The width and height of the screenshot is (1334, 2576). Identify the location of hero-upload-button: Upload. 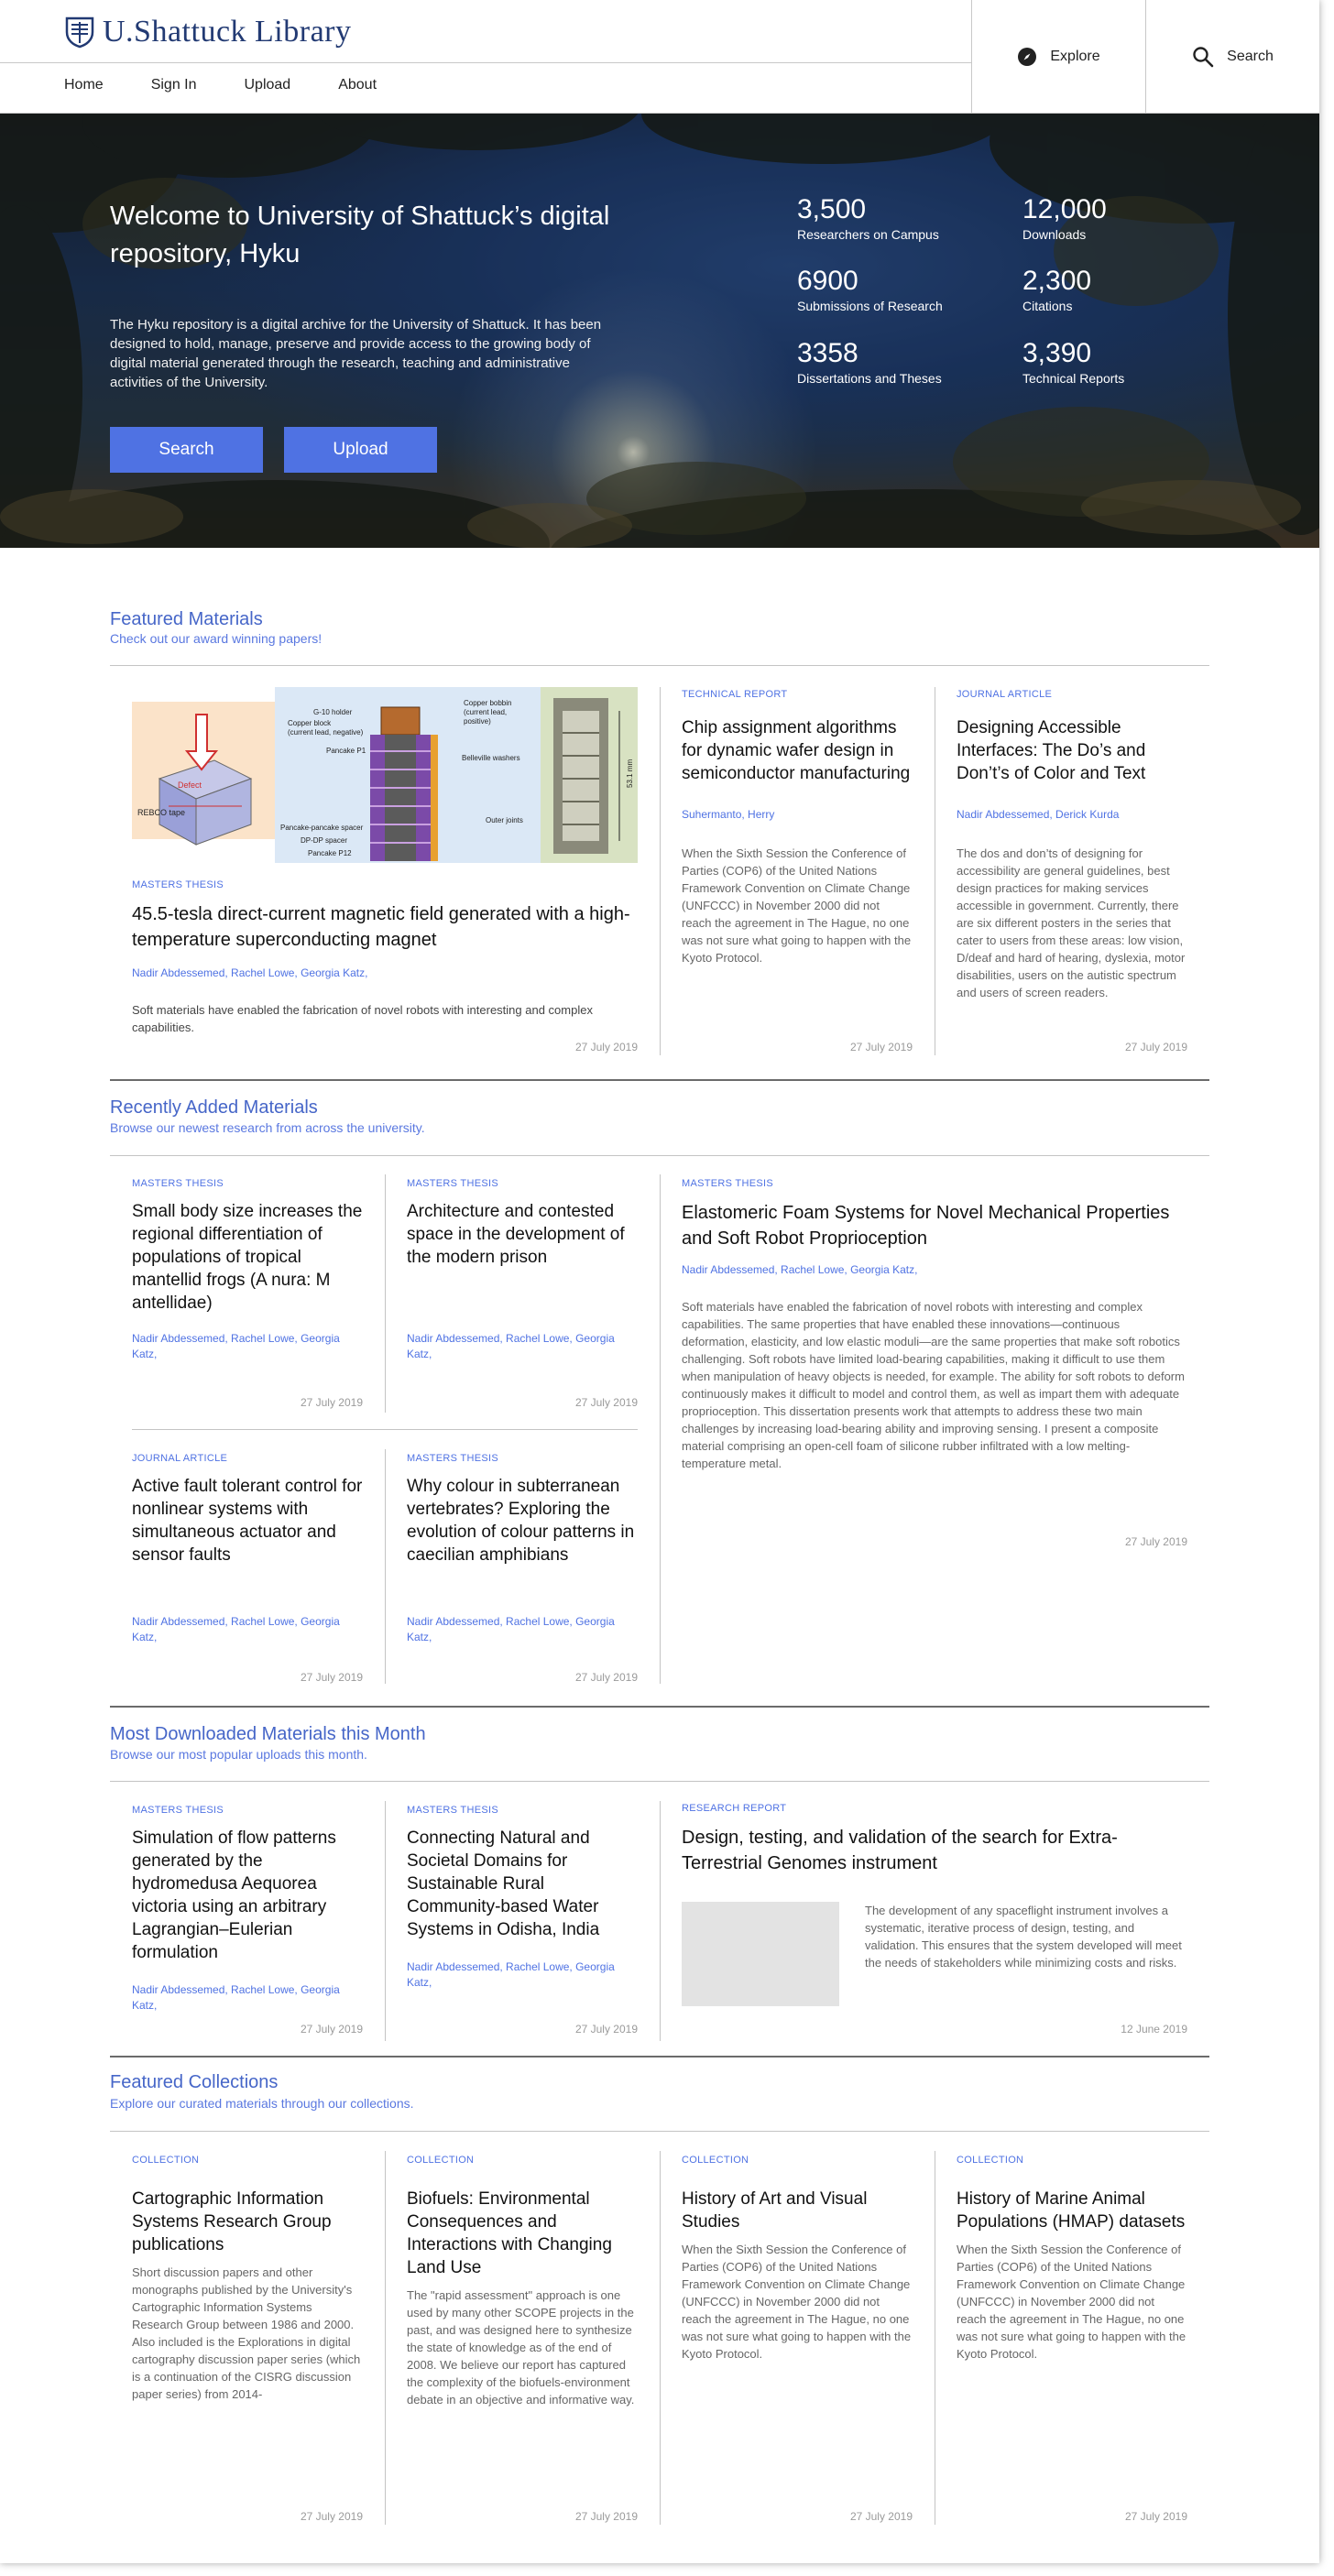
(360, 450).